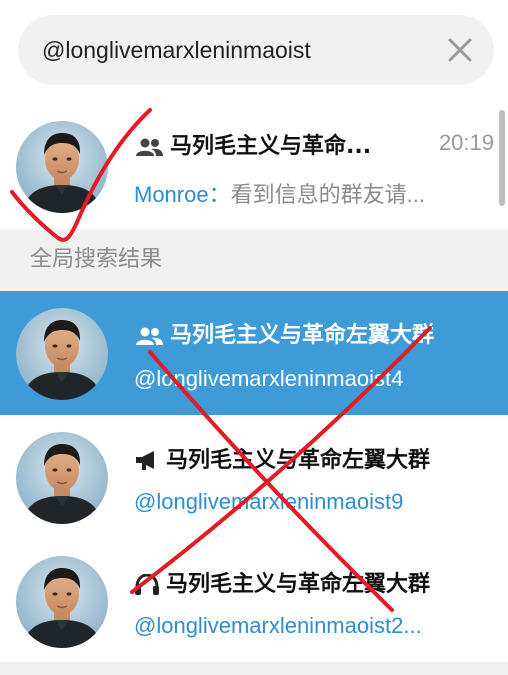 This screenshot has height=675, width=508. Describe the element at coordinates (254, 260) in the screenshot. I see `section-header: 全局搜索结果` at that location.